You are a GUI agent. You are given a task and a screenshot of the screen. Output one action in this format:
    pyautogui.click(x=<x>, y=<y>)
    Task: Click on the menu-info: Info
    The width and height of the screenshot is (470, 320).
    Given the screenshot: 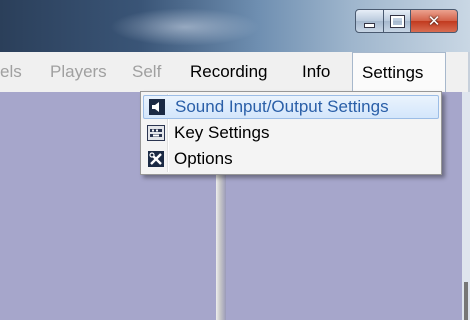 What is the action you would take?
    pyautogui.click(x=316, y=72)
    